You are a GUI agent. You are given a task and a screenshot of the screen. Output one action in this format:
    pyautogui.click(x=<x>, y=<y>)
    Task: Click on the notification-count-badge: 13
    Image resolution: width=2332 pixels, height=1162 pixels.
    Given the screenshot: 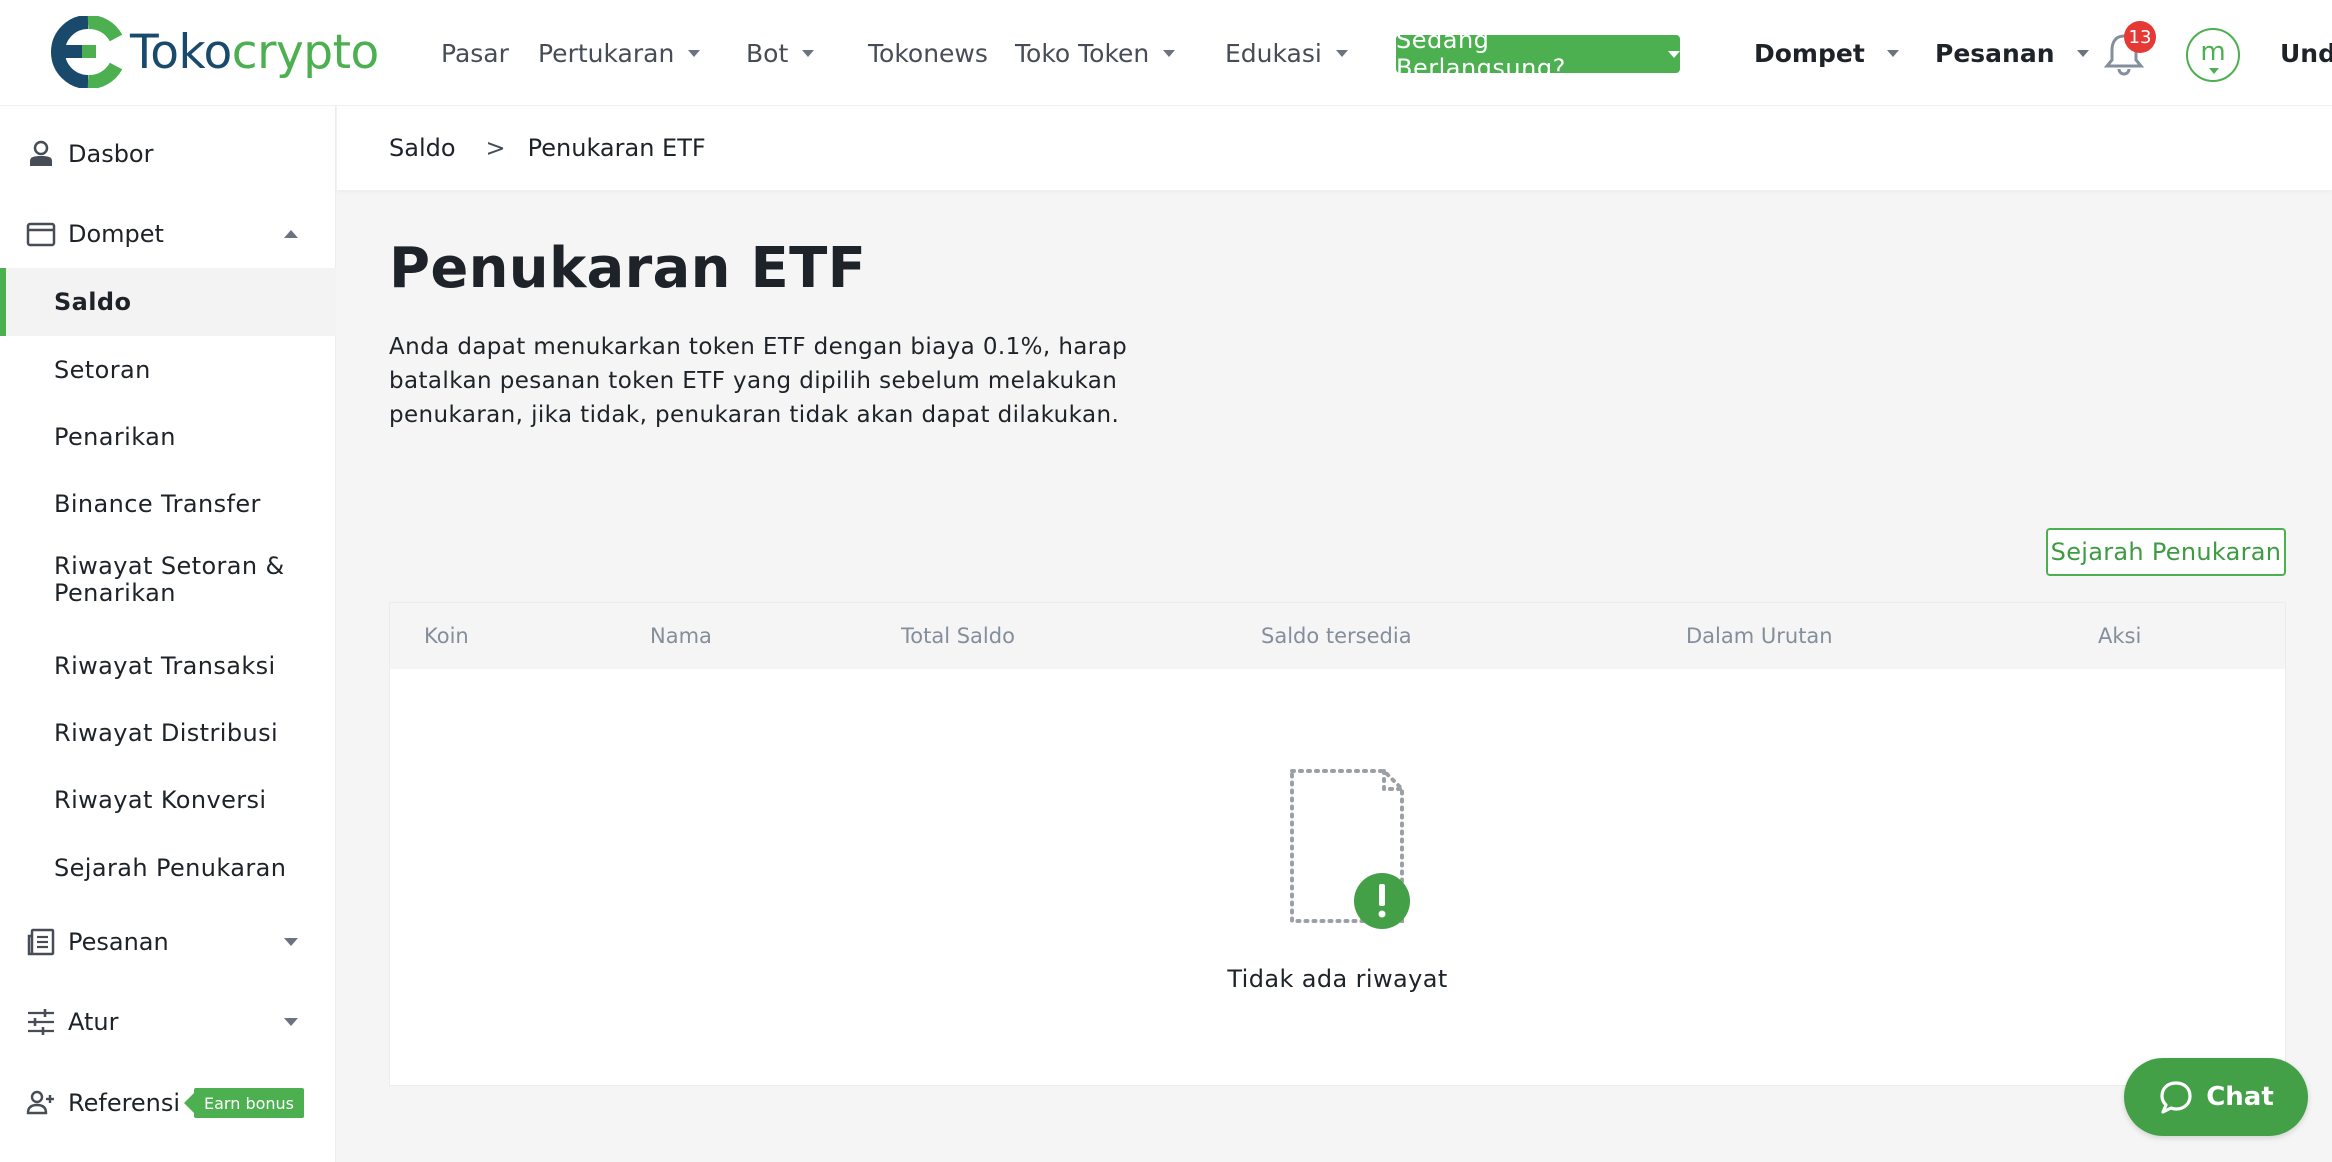 What is the action you would take?
    pyautogui.click(x=2140, y=37)
    